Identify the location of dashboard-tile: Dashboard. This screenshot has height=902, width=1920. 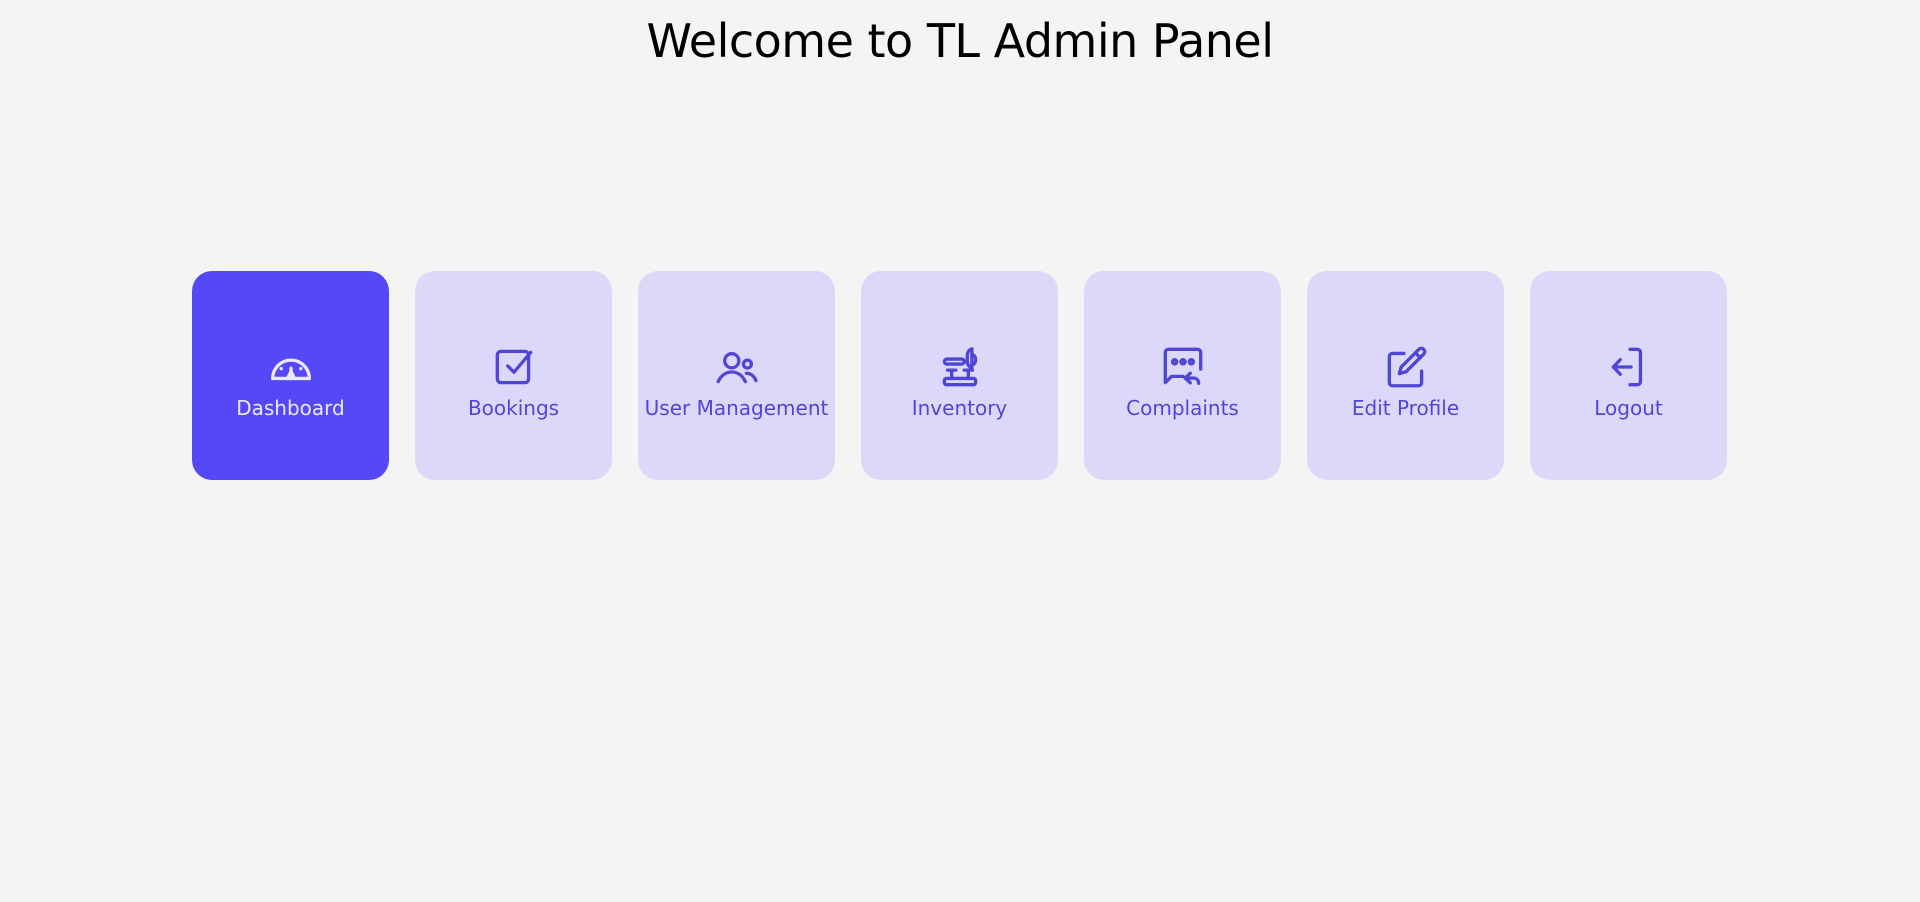
(290, 375).